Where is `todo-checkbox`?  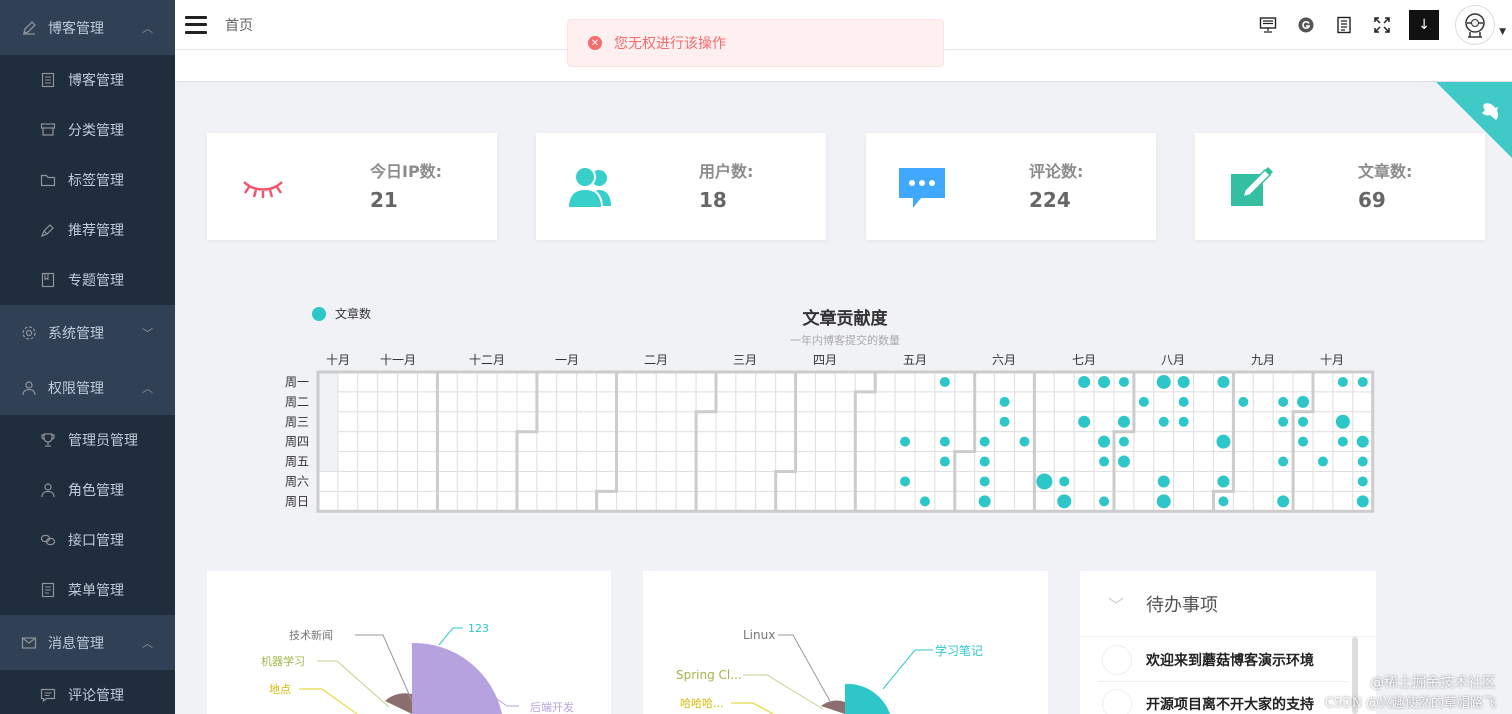
todo-checkbox is located at coordinates (1117, 701).